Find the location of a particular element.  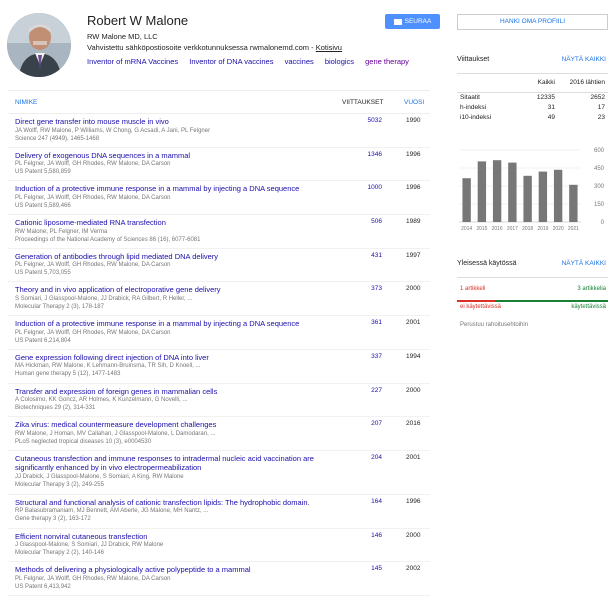

interest-link: biologics is located at coordinates (339, 61).